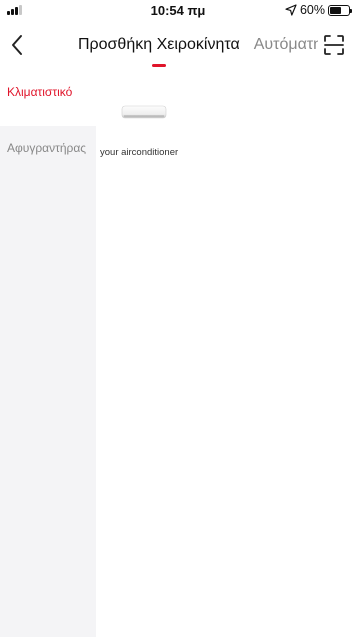 The height and width of the screenshot is (637, 356). What do you see at coordinates (159, 44) in the screenshot?
I see `tab-manual-add-label: Προσθήκη Χειροκίνητα` at bounding box center [159, 44].